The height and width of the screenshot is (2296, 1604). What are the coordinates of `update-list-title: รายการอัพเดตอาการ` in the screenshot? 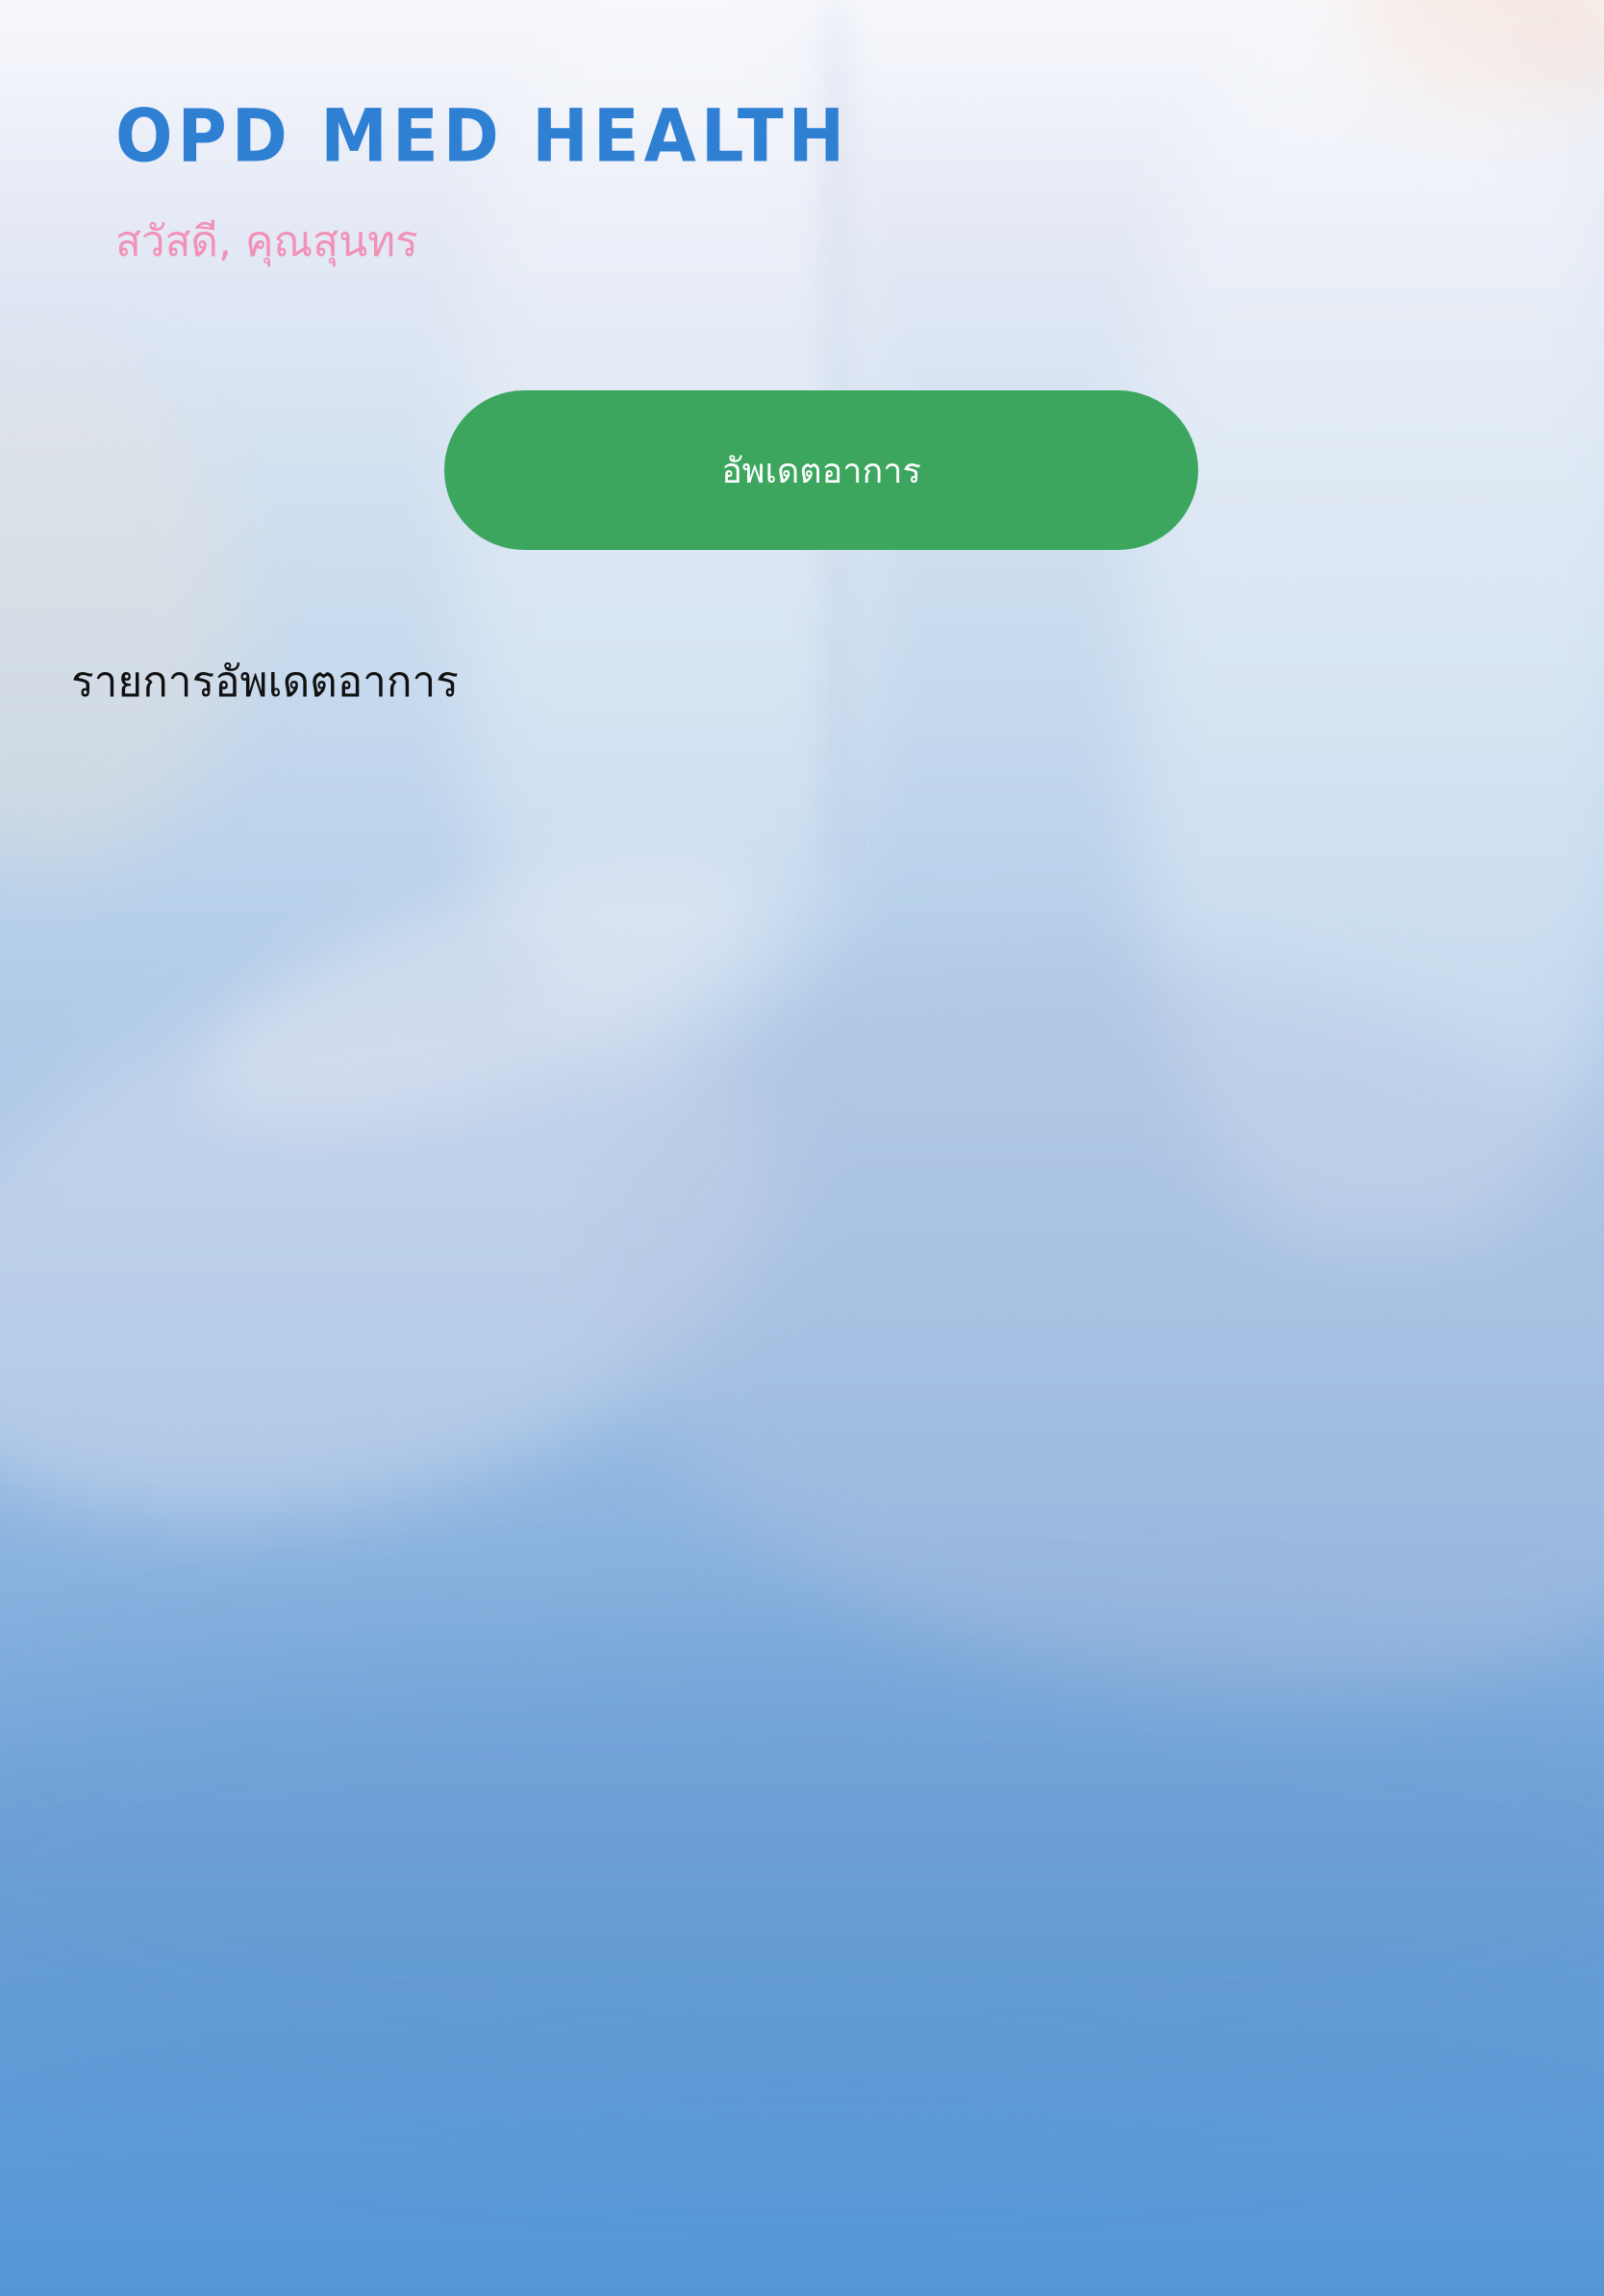 It's located at (265, 682).